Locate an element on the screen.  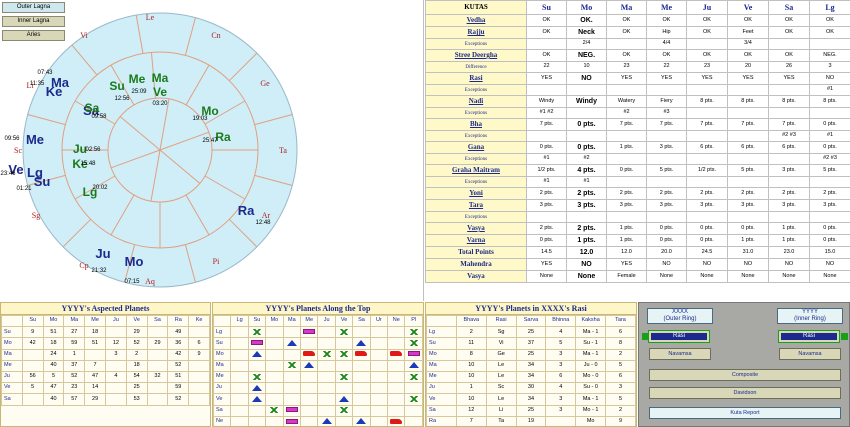
kutas-cell: YES is located at coordinates (626, 264).